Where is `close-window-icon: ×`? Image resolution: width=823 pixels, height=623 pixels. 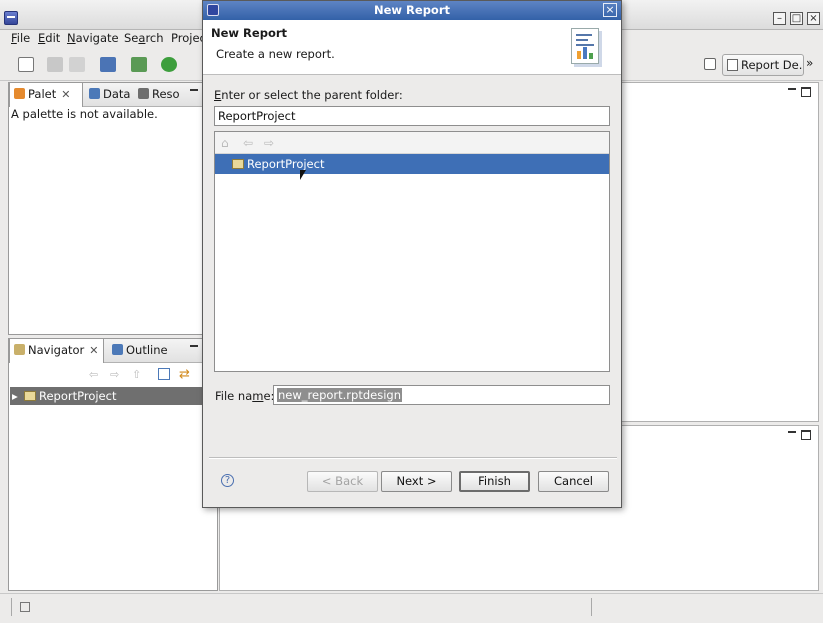 close-window-icon: × is located at coordinates (813, 18).